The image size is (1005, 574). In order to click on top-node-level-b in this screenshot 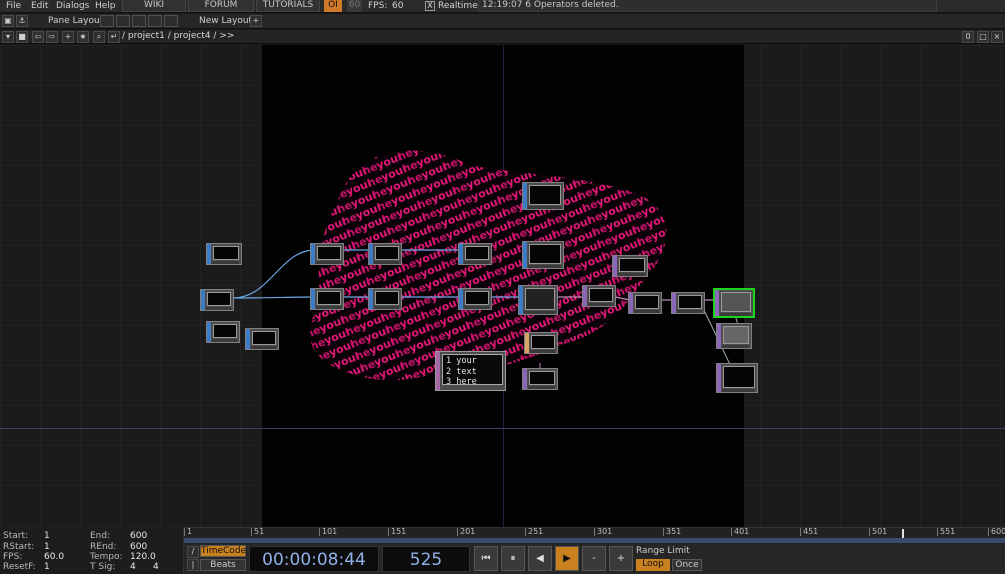, I will do `click(475, 299)`.